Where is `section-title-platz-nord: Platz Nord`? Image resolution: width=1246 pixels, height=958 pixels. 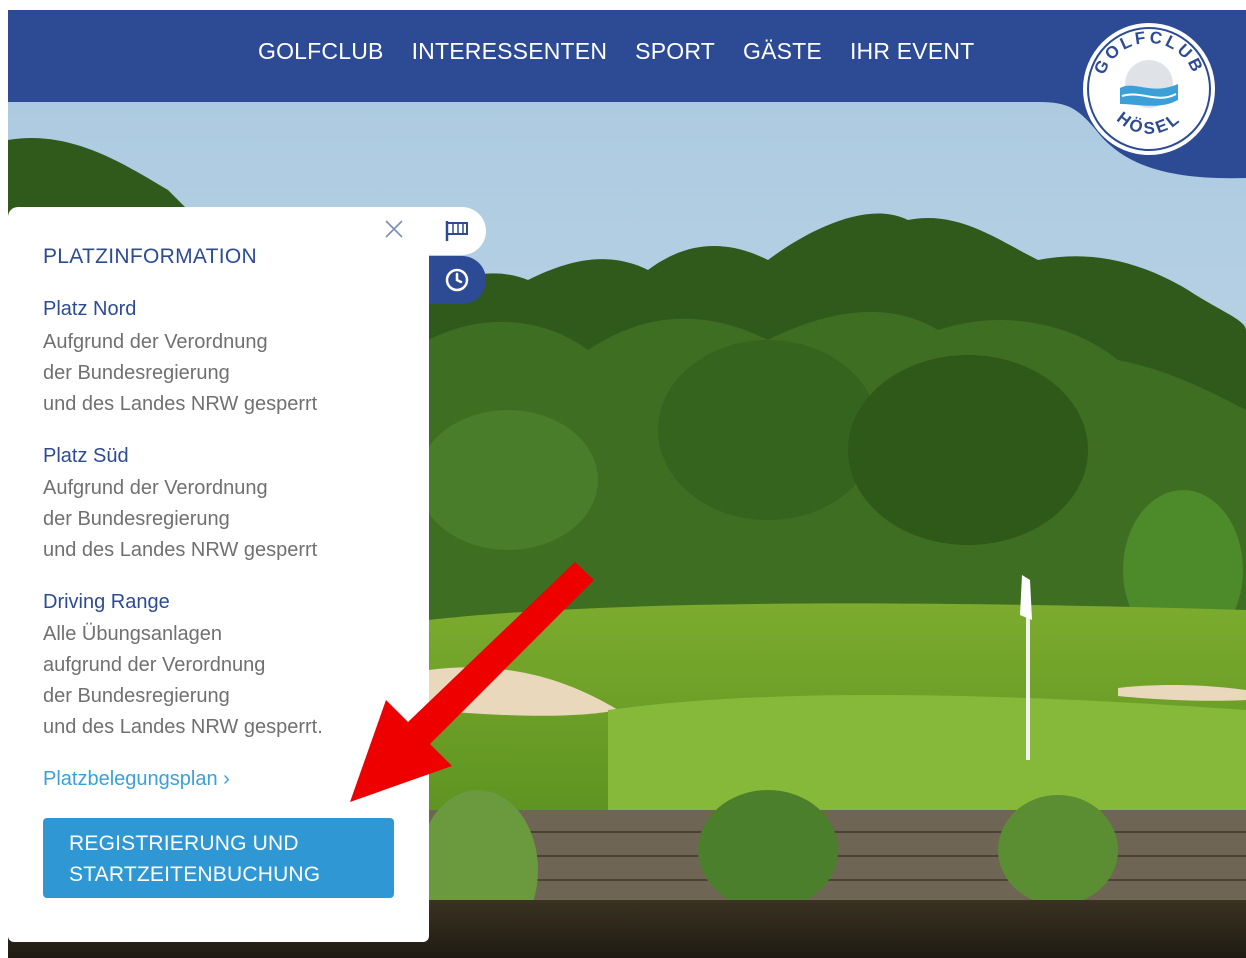 section-title-platz-nord: Platz Nord is located at coordinates (90, 309).